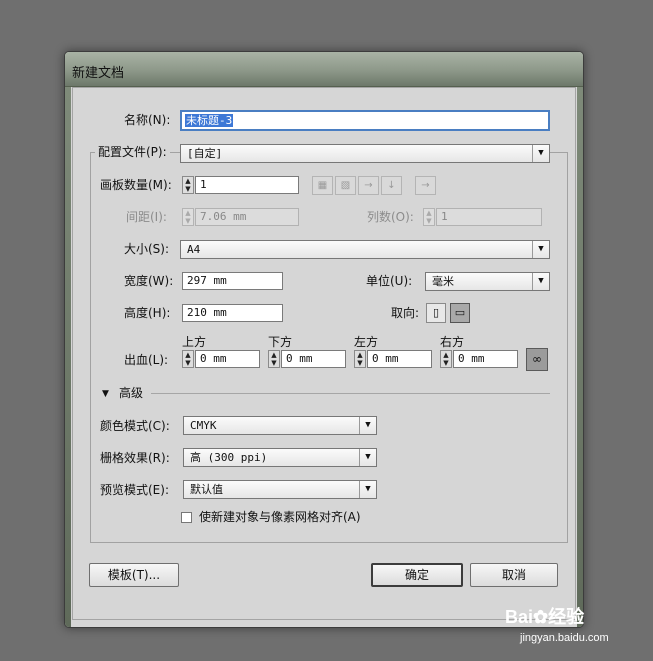 Image resolution: width=653 pixels, height=661 pixels. What do you see at coordinates (429, 217) in the screenshot?
I see `columns-spinner: ▲ ▼` at bounding box center [429, 217].